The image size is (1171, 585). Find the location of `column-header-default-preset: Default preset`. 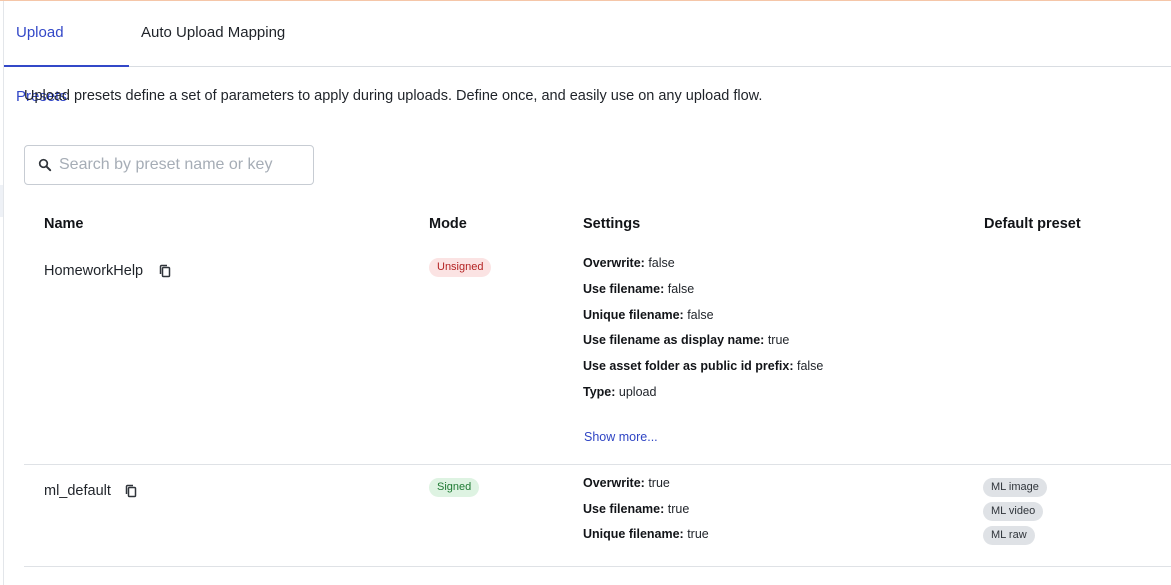

column-header-default-preset: Default preset is located at coordinates (1032, 224).